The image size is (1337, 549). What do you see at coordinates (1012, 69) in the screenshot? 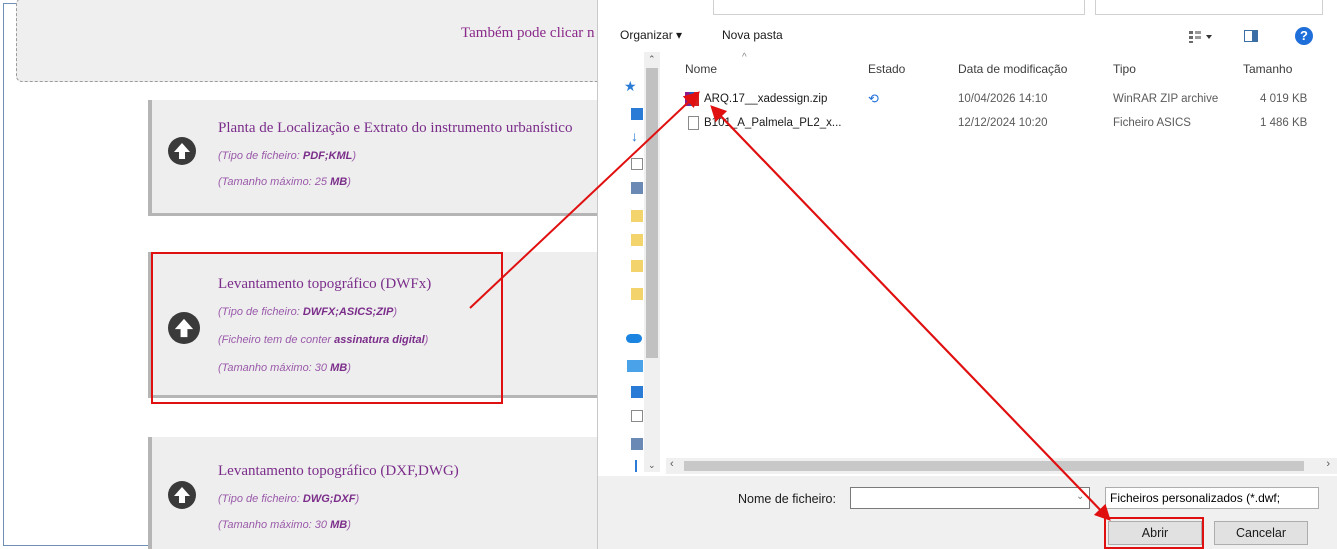
I see `column-header-modified: Data de modificação` at bounding box center [1012, 69].